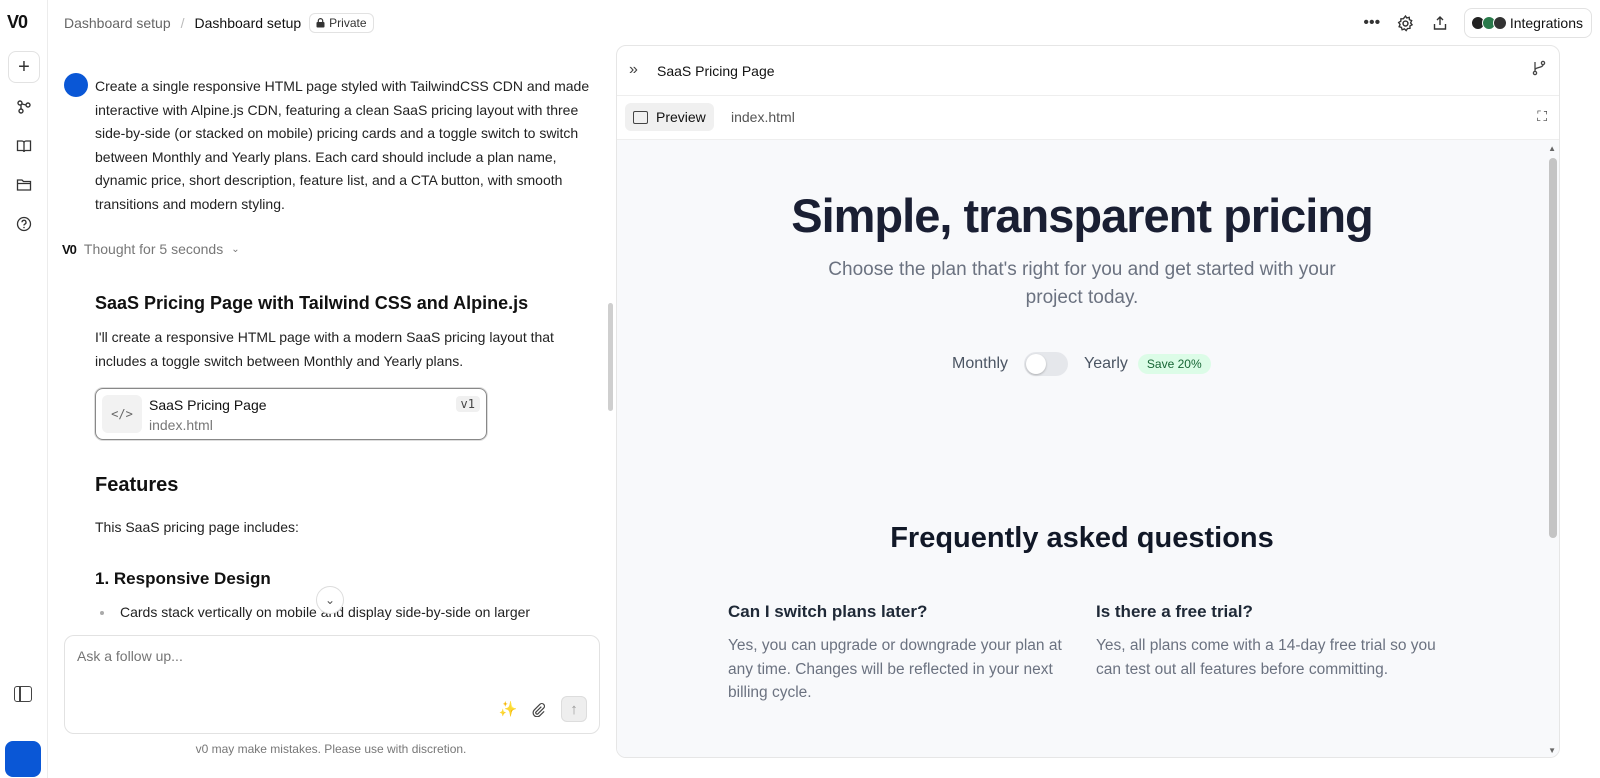 This screenshot has width=1600, height=778. What do you see at coordinates (1546, 23) in the screenshot?
I see `integrations-label: Integrations` at bounding box center [1546, 23].